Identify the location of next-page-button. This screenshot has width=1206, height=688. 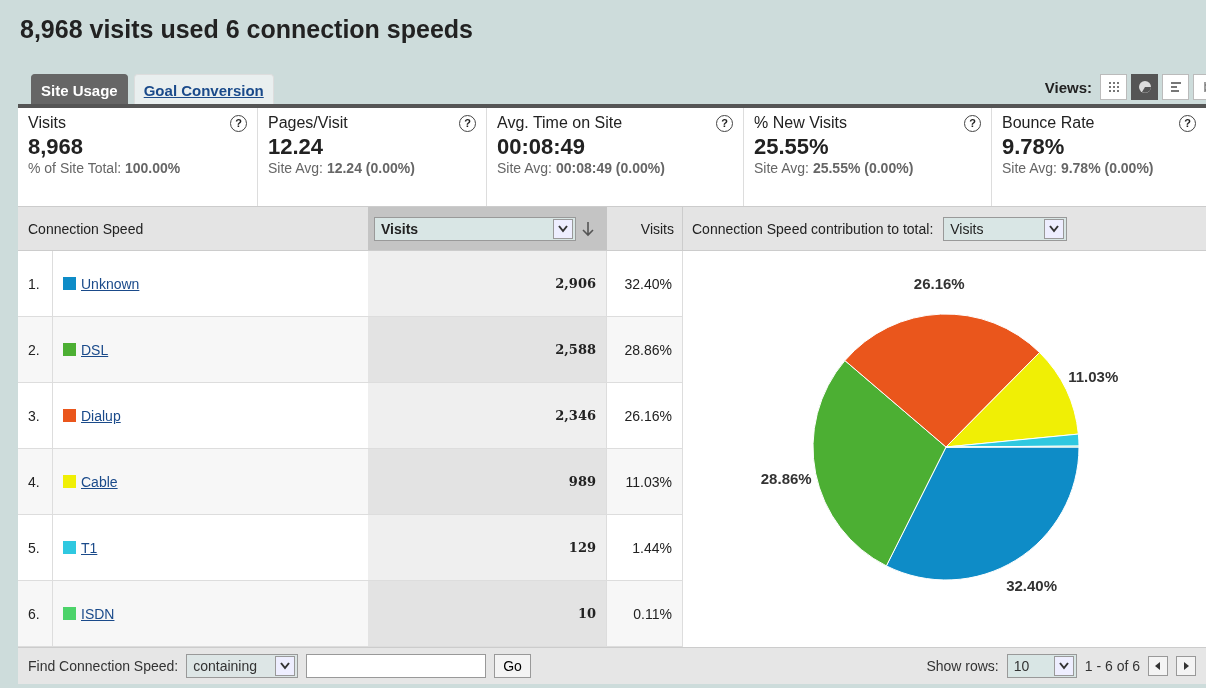
(1186, 666).